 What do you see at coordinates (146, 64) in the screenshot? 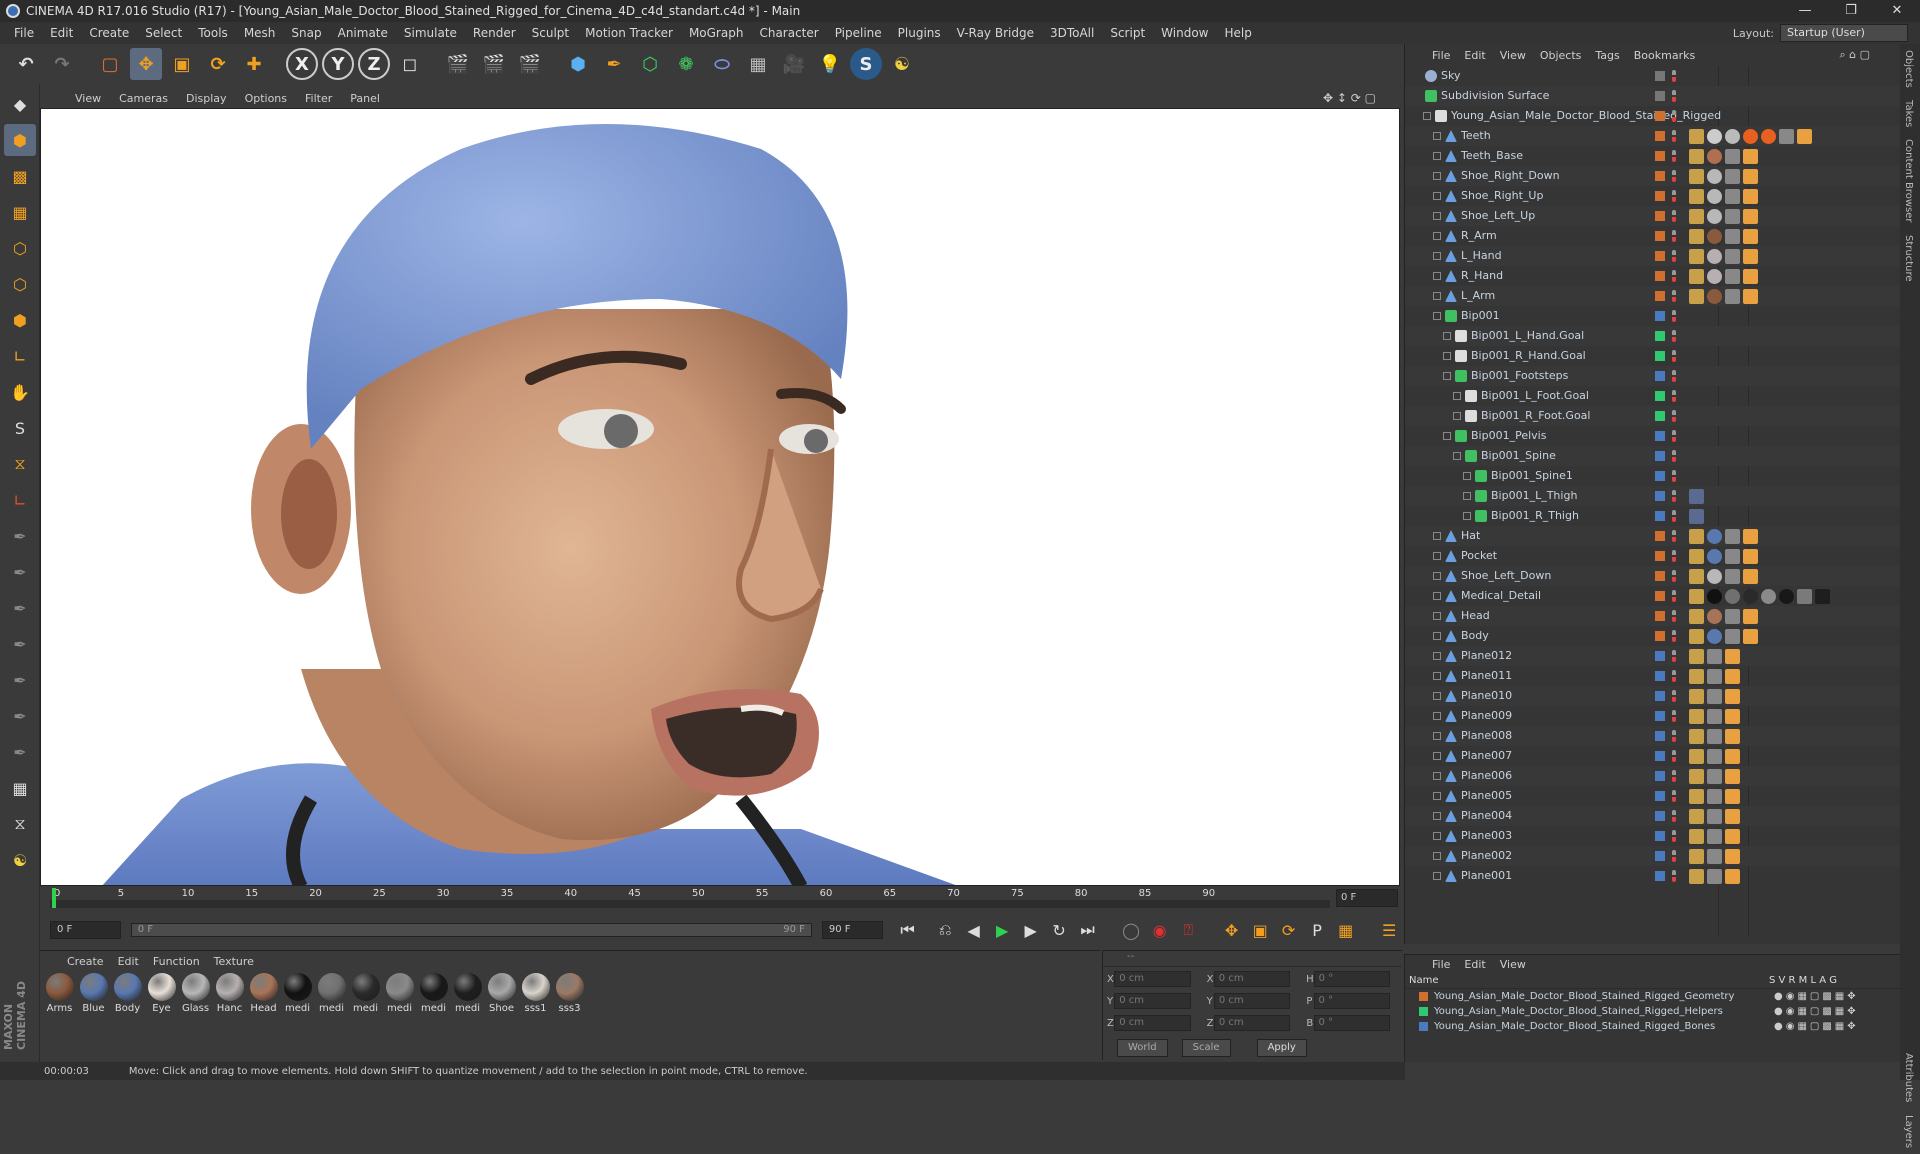
I see `move-icon: ✥` at bounding box center [146, 64].